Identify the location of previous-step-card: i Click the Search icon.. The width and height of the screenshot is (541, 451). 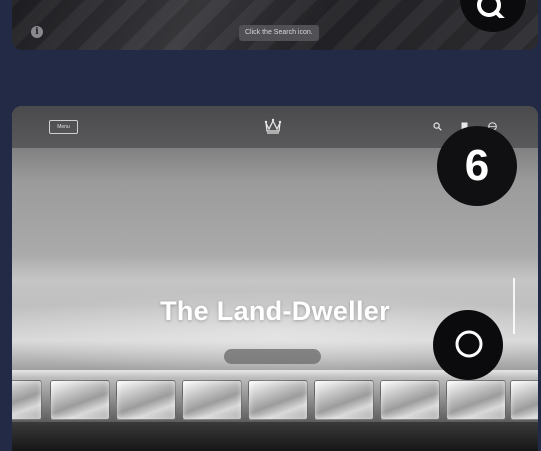
(275, 25).